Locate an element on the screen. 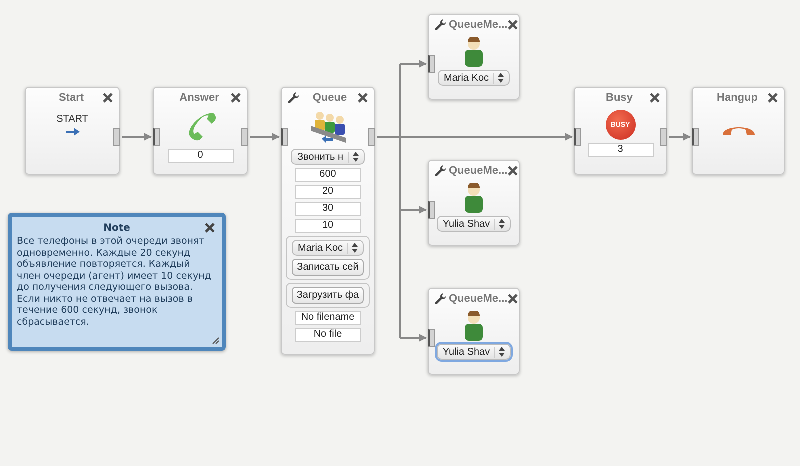 The width and height of the screenshot is (800, 466). node-card: Hangup is located at coordinates (738, 131).